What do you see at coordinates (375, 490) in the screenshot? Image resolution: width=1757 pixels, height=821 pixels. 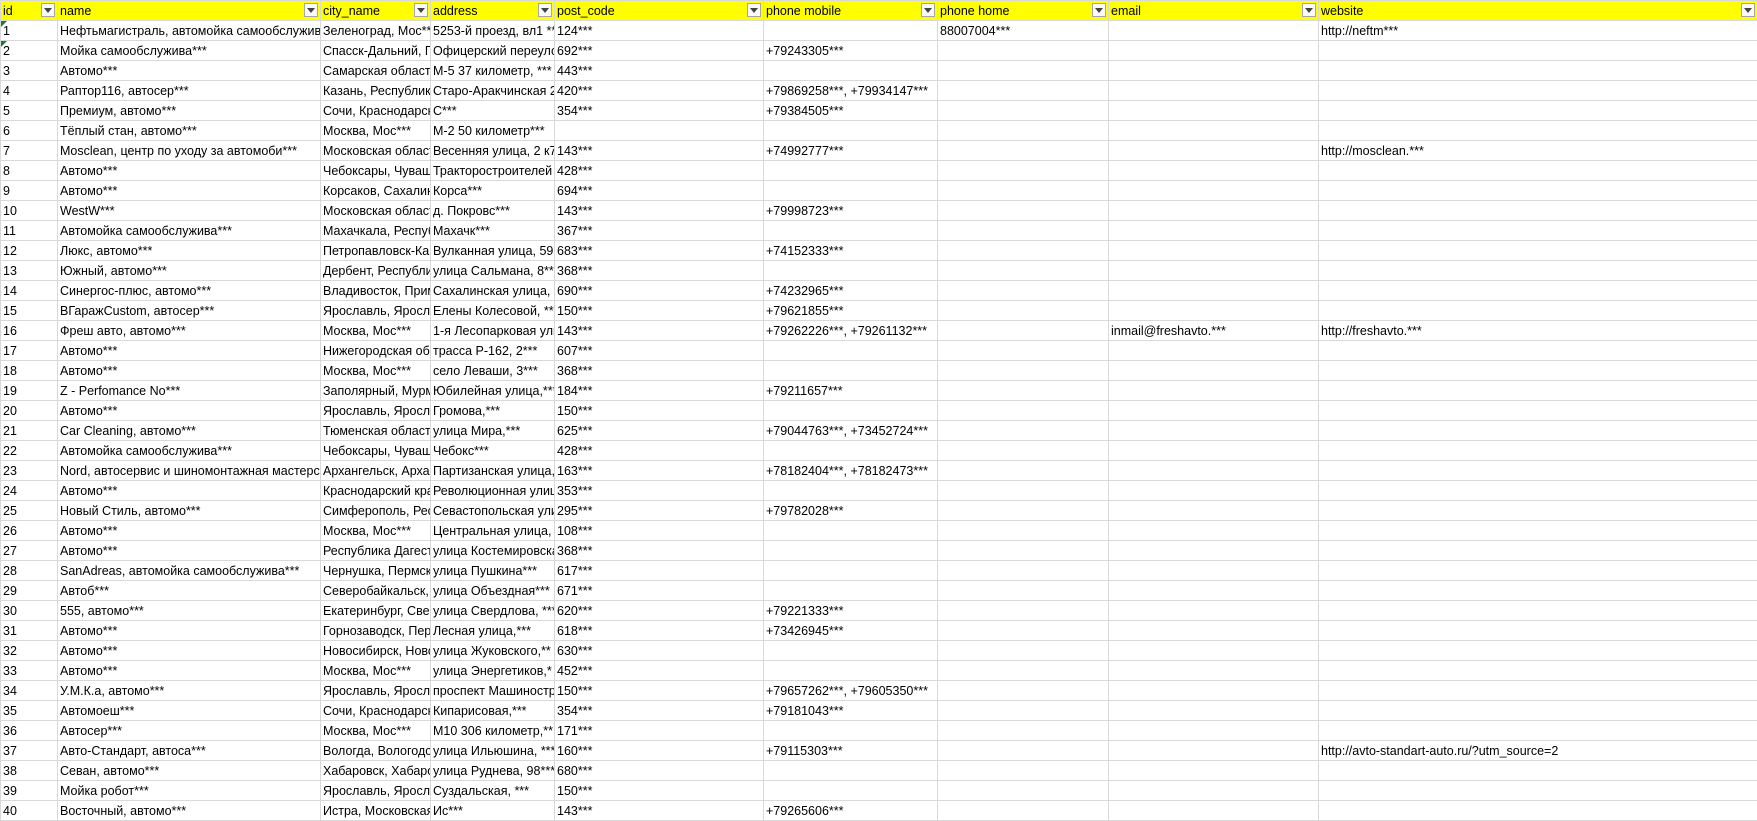 I see `cell-city: Краснодарский кра` at bounding box center [375, 490].